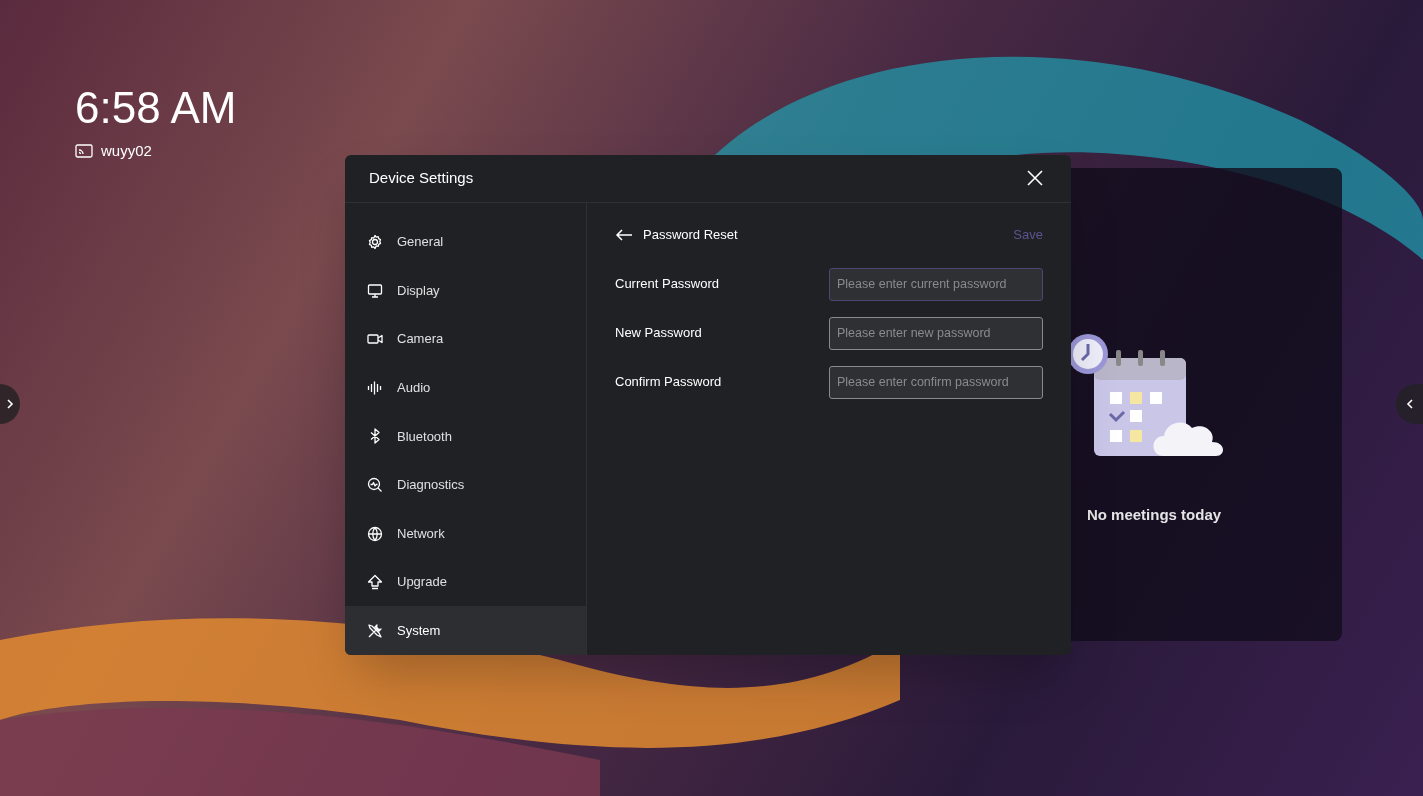  Describe the element at coordinates (156, 108) in the screenshot. I see `clock-time: 6:58 AM` at that location.